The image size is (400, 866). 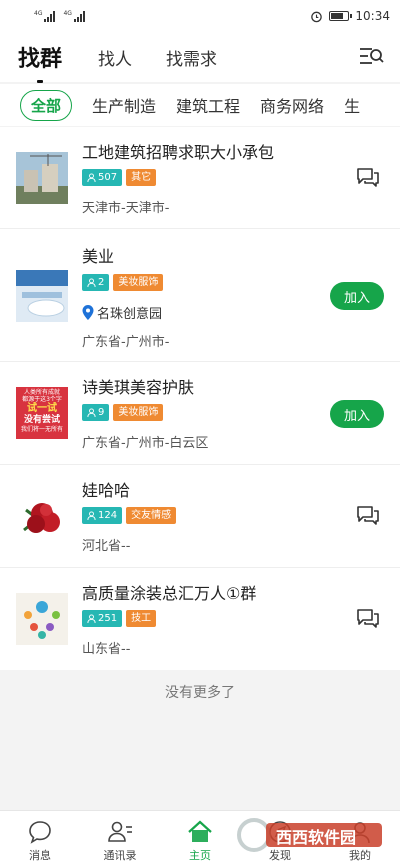 I want to click on category-more: 生, so click(x=352, y=105).